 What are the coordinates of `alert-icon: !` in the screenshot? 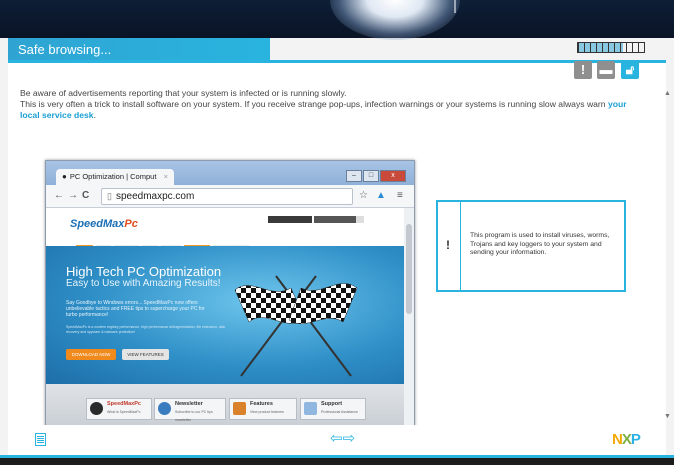 It's located at (583, 70).